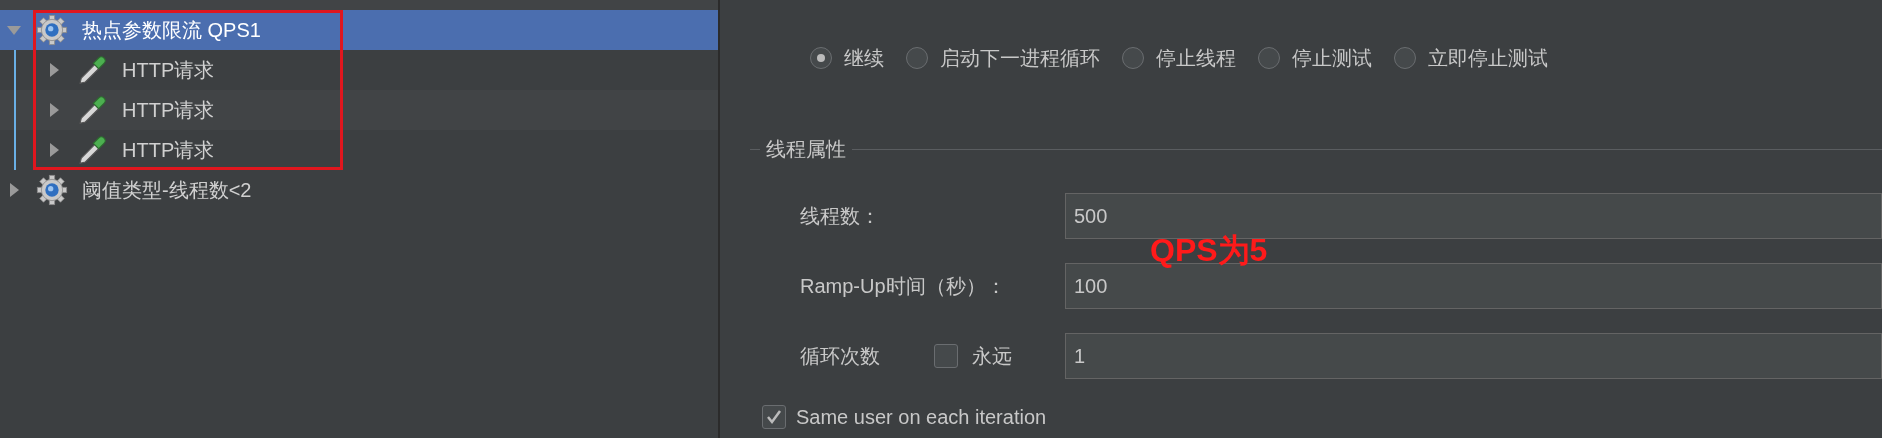  What do you see at coordinates (359, 30) in the screenshot?
I see `tree-item: 热点参数限流 QPS1` at bounding box center [359, 30].